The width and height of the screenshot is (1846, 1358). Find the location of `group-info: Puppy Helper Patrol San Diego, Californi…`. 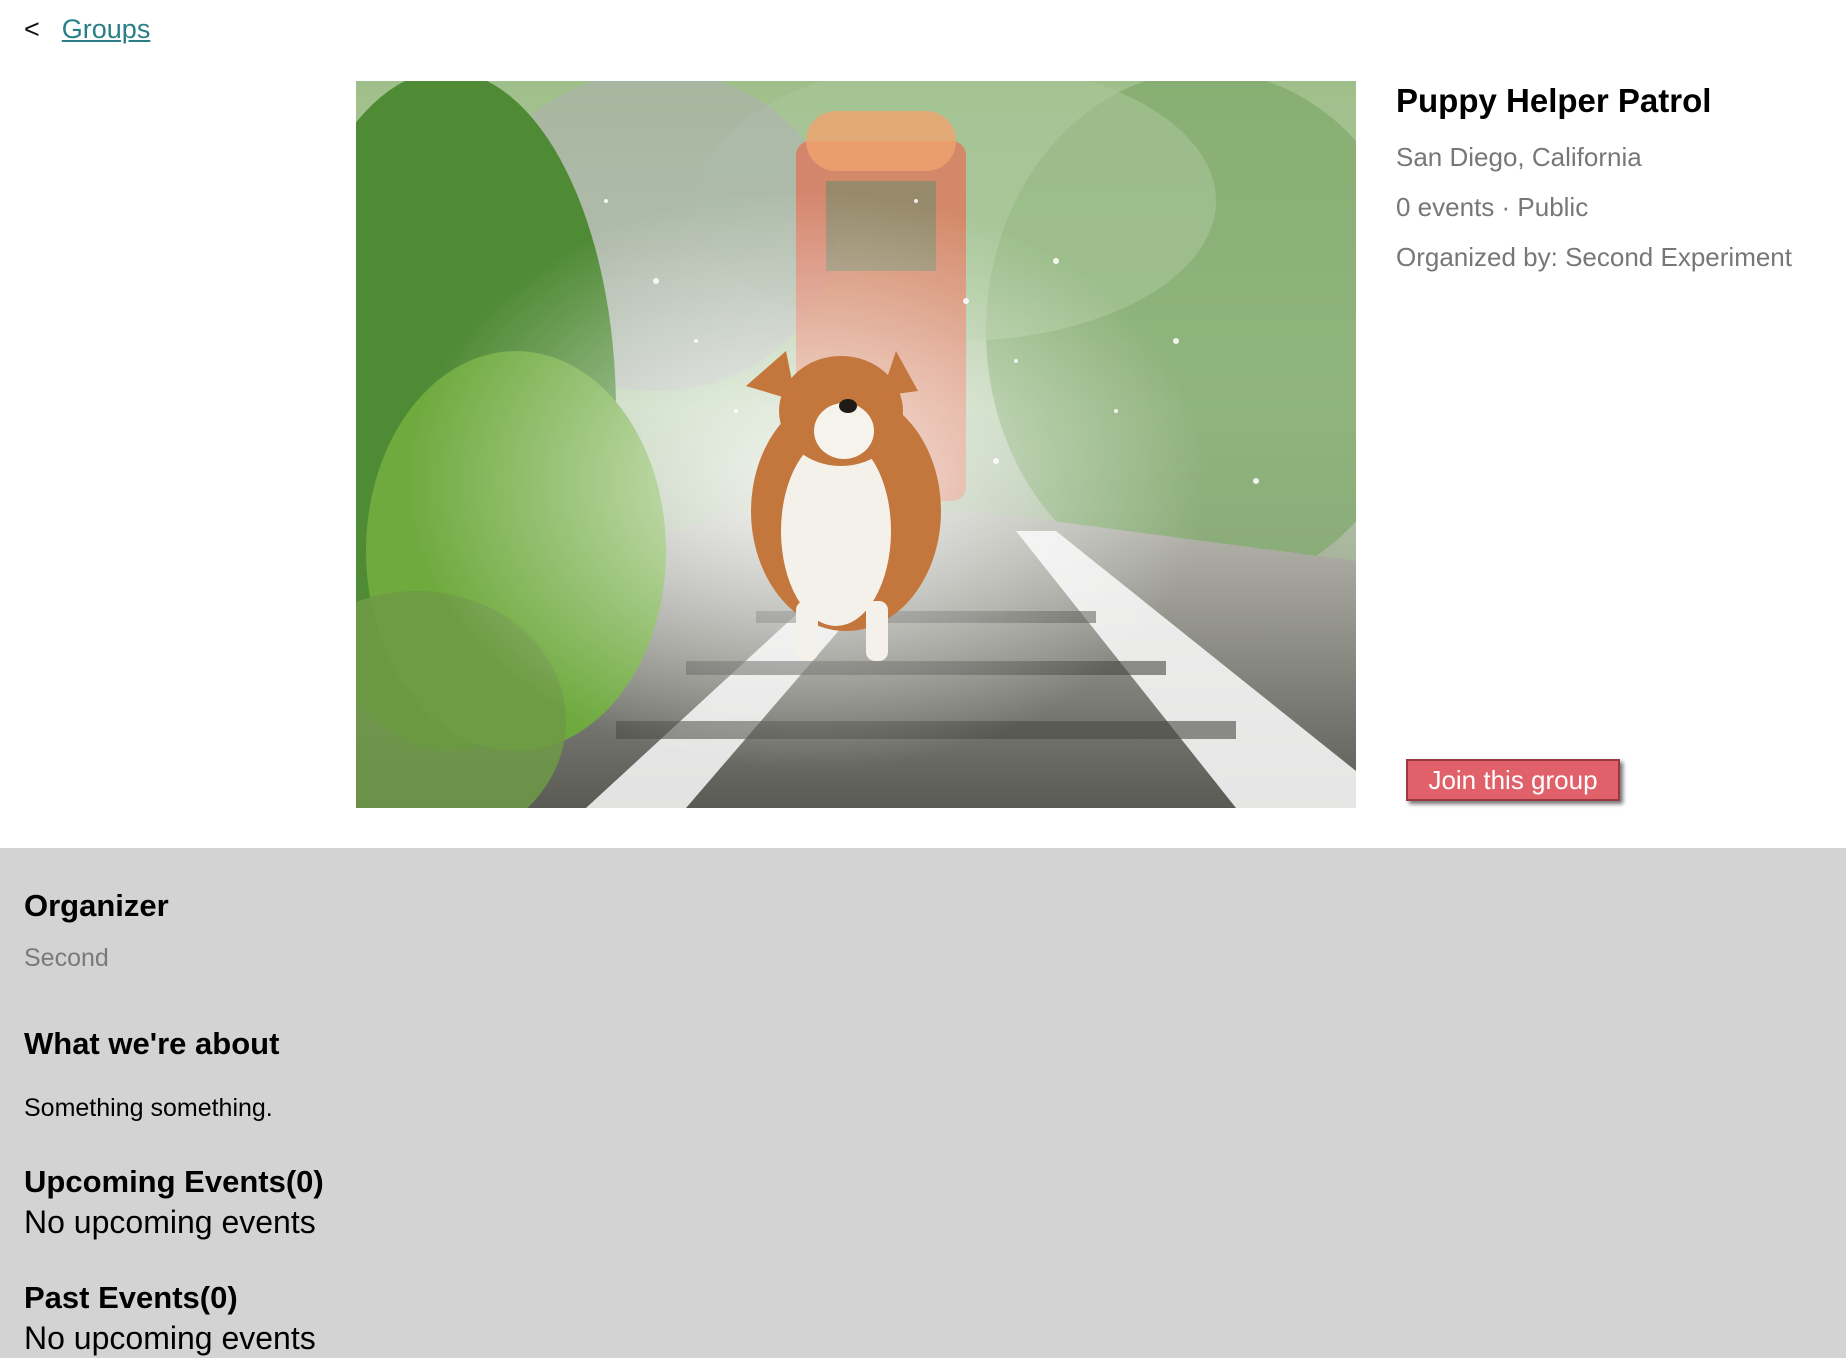

group-info: Puppy Helper Patrol San Diego, Californi… is located at coordinates (1616, 187).